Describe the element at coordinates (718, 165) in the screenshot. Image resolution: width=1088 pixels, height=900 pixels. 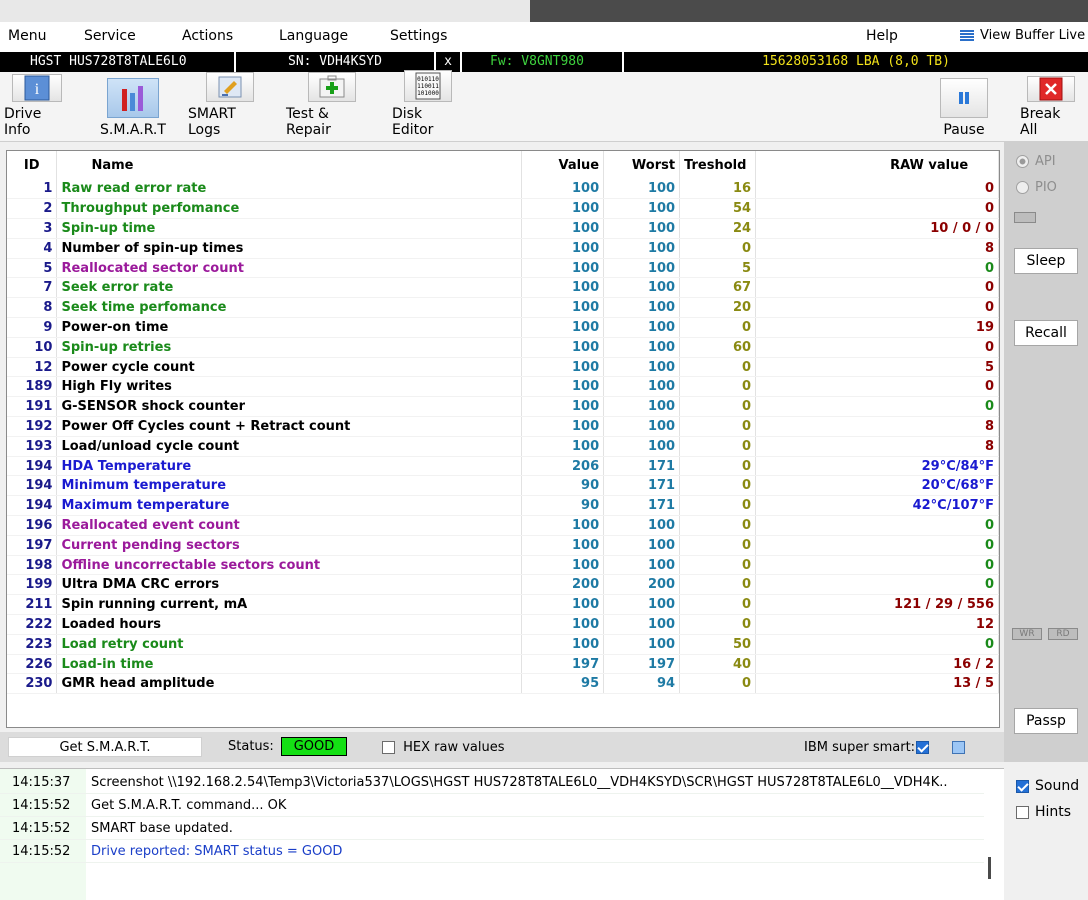
I see `header-threshold: Treshold` at that location.